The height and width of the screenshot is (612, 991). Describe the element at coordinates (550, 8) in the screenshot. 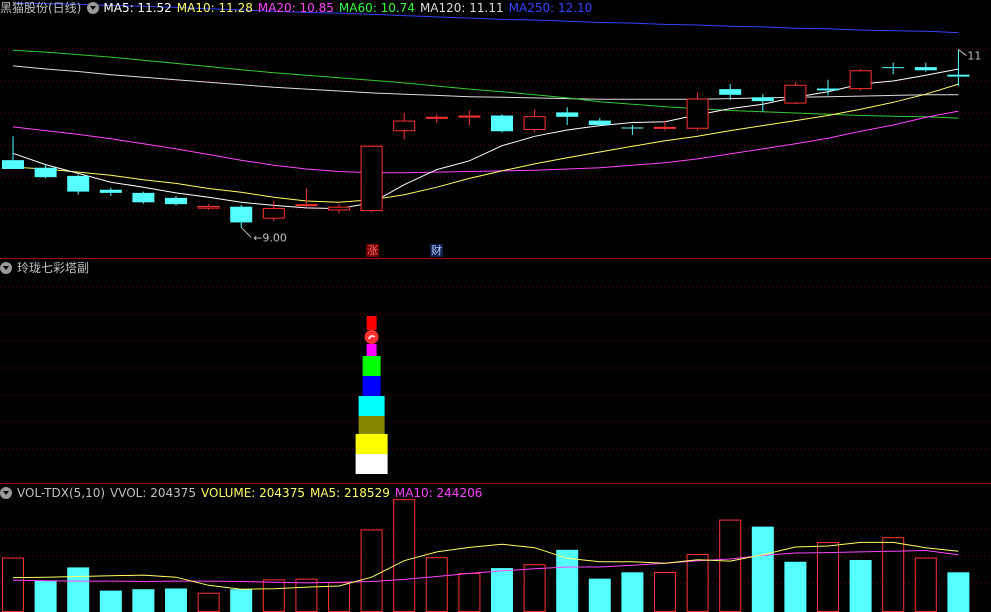

I see `ma-legend-item: MA250: 12.10` at that location.